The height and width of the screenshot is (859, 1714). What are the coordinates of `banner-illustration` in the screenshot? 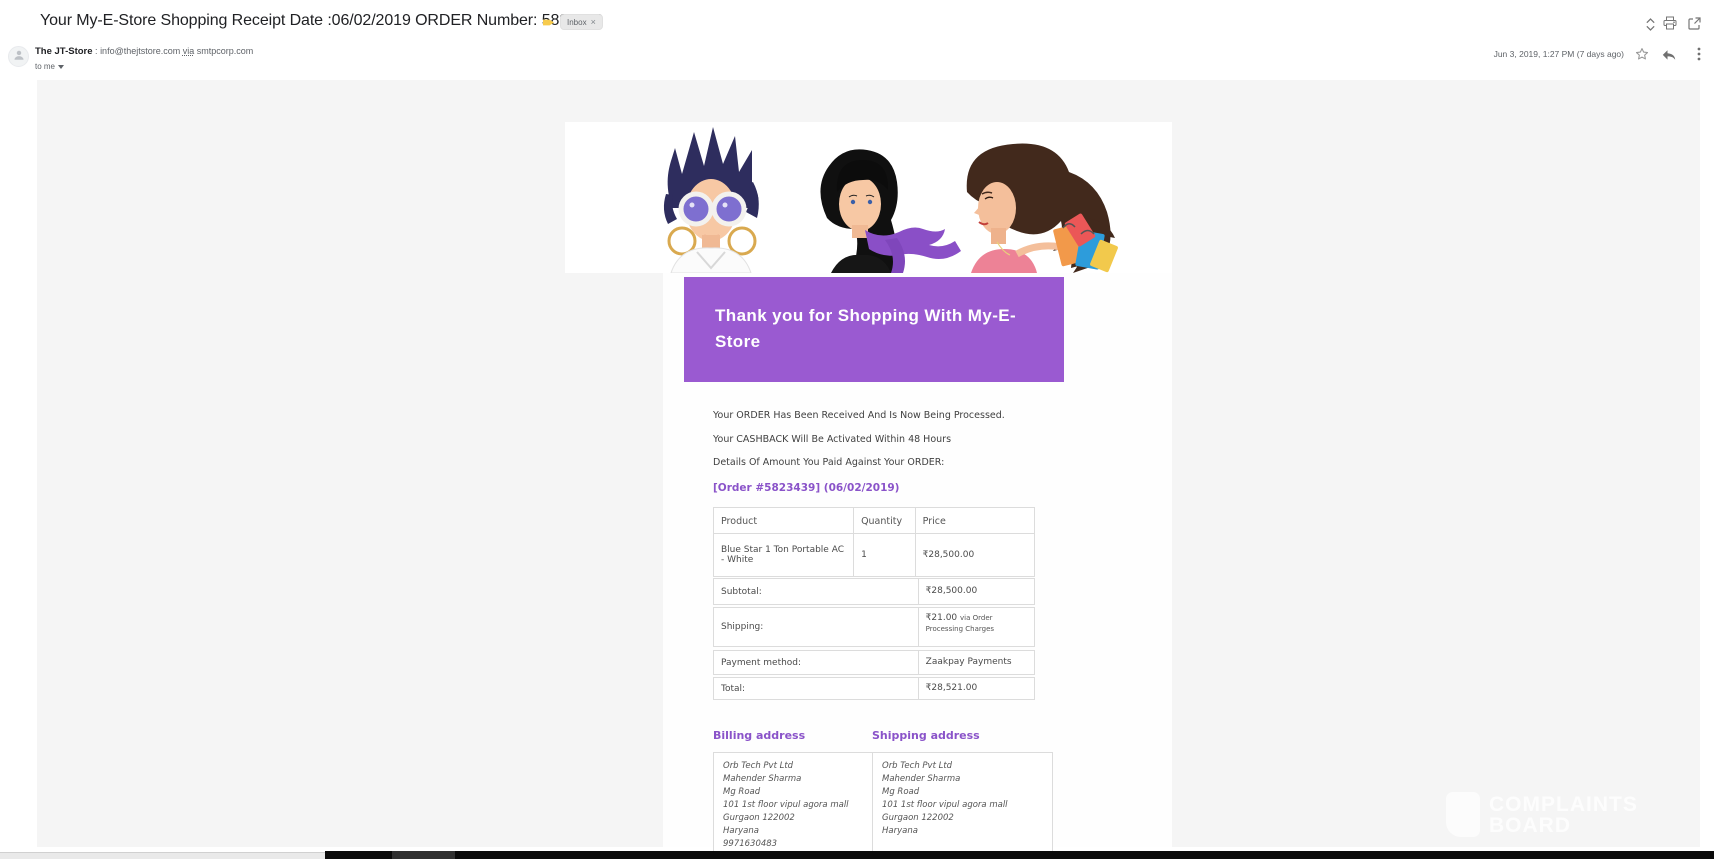 It's located at (890, 200).